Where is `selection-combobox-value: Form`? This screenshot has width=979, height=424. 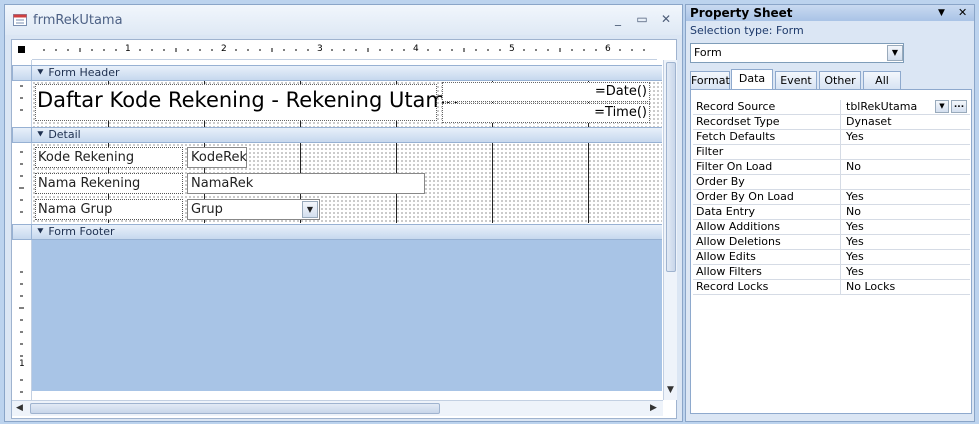
selection-combobox-value: Form is located at coordinates (708, 52).